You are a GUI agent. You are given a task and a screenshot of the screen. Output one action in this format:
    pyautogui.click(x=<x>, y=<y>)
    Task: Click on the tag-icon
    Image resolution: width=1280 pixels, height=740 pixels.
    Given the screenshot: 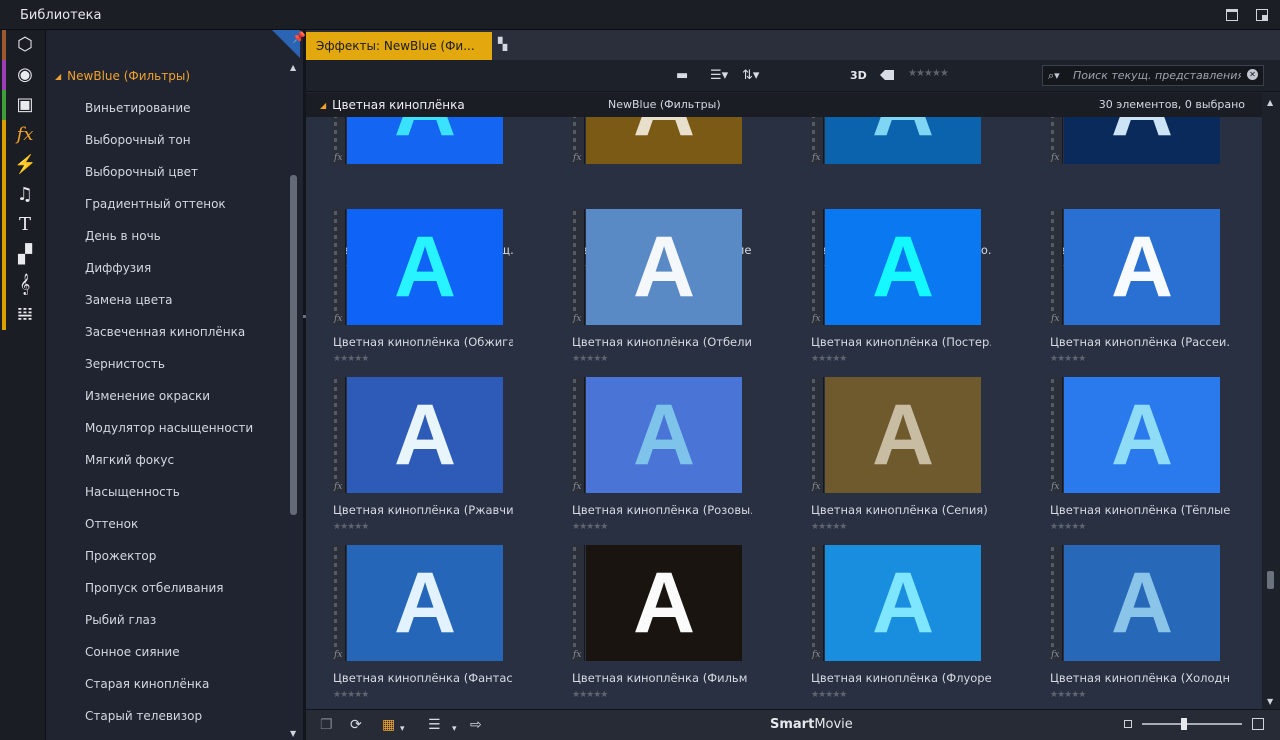 What is the action you would take?
    pyautogui.click(x=887, y=75)
    